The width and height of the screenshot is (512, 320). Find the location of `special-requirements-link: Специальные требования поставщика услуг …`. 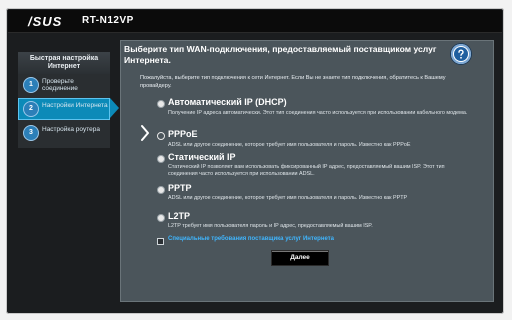

special-requirements-link: Специальные требования поставщика услуг … is located at coordinates (251, 239).